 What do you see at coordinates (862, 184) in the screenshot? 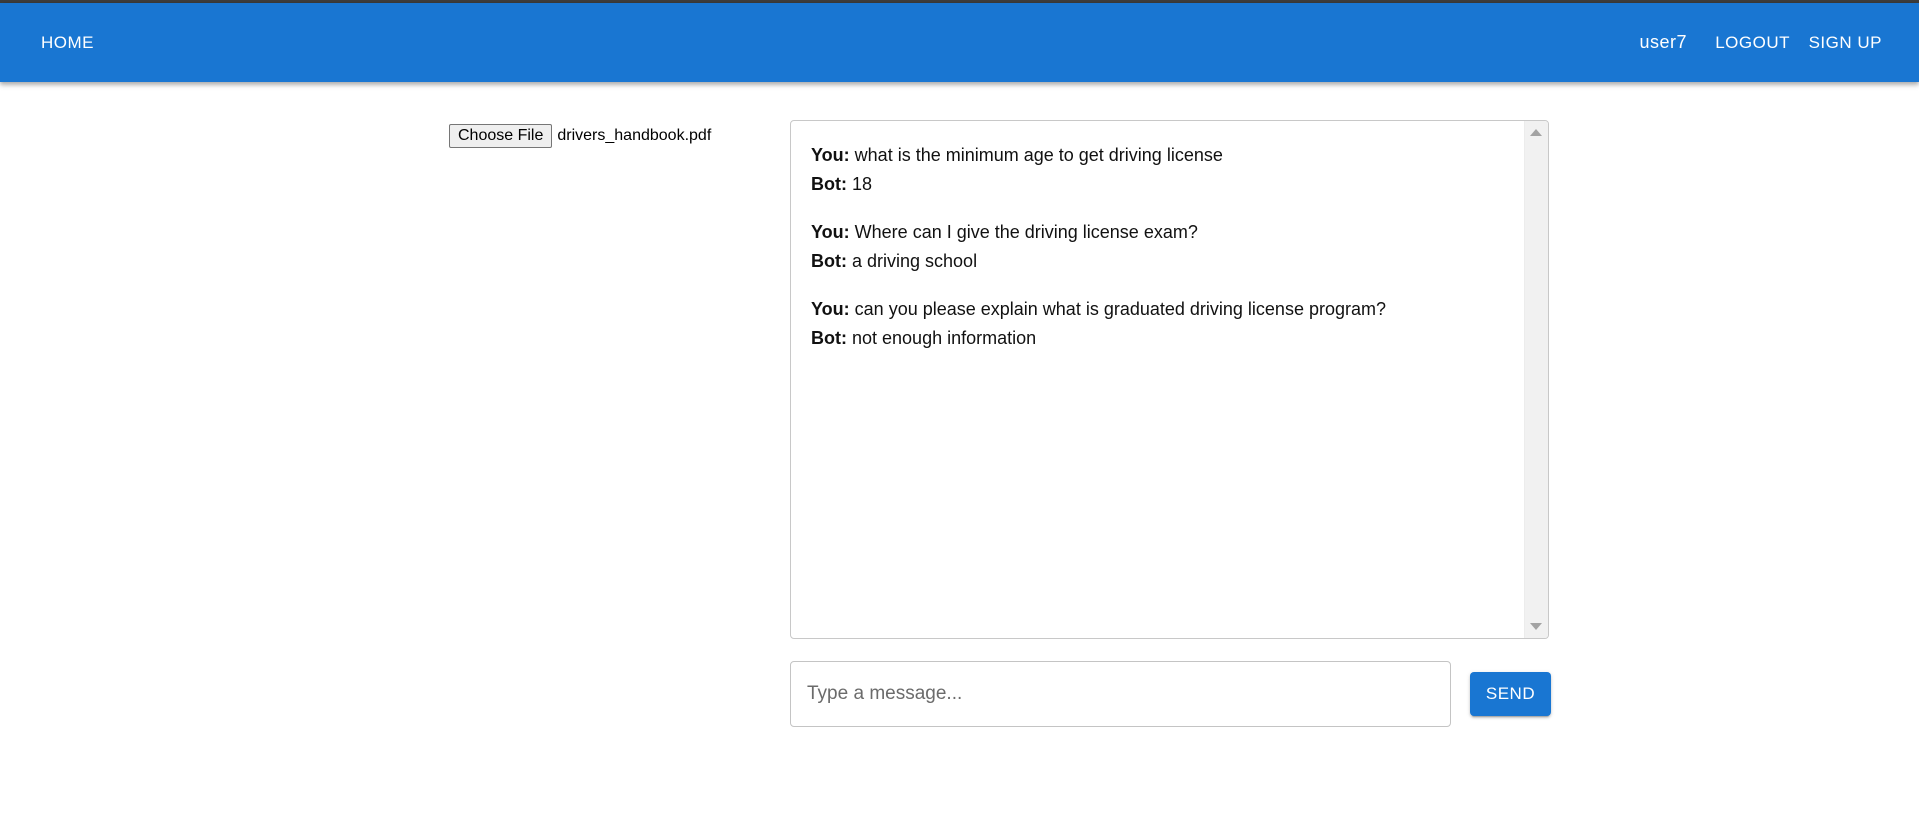
I see `bot-message-text: 18` at bounding box center [862, 184].